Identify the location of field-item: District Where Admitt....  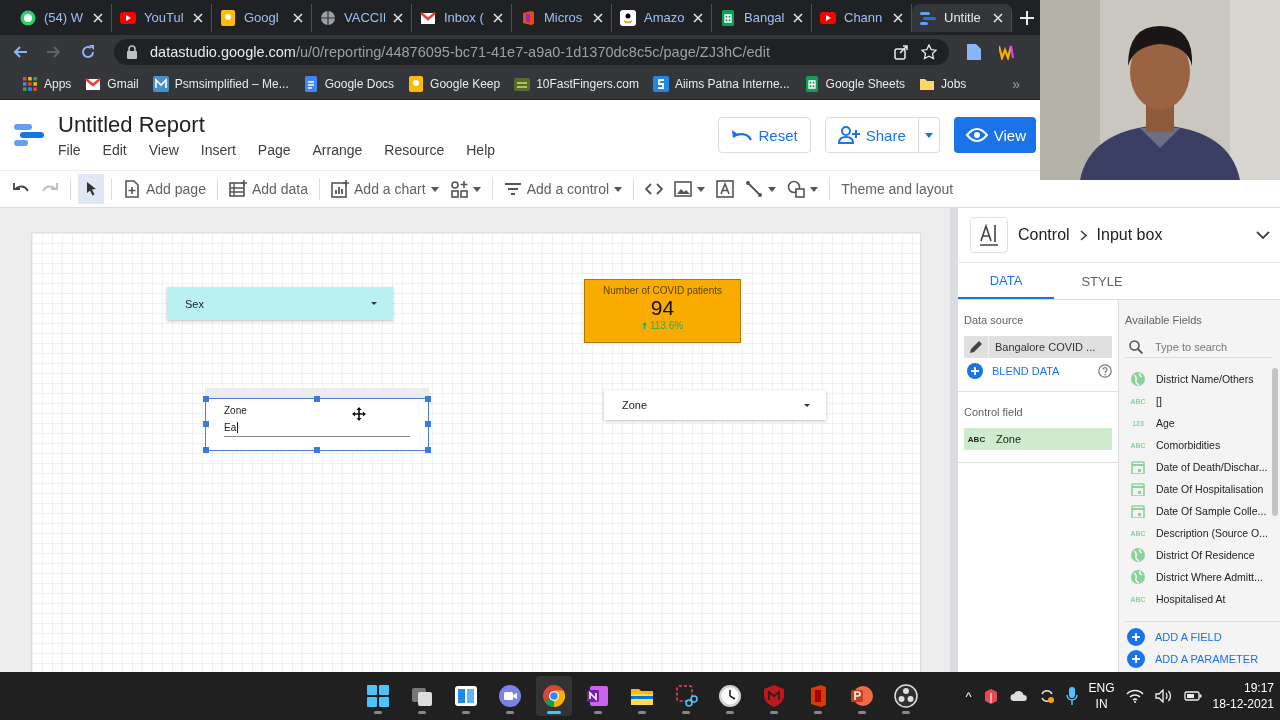
(1202, 577).